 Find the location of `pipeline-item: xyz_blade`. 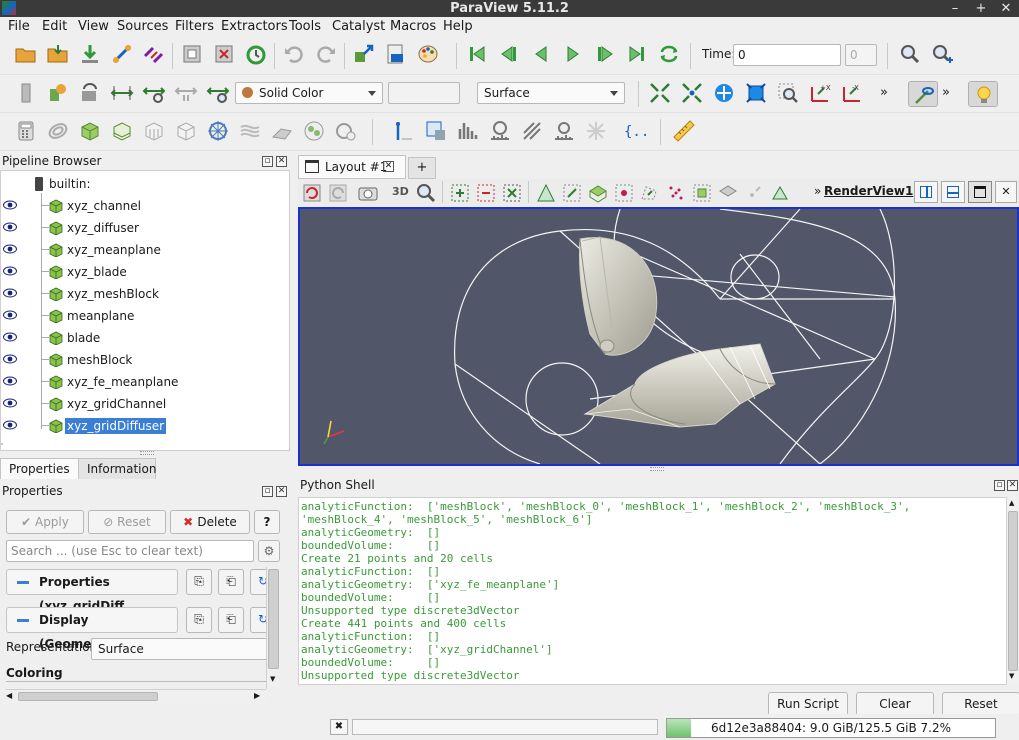

pipeline-item: xyz_blade is located at coordinates (145, 272).